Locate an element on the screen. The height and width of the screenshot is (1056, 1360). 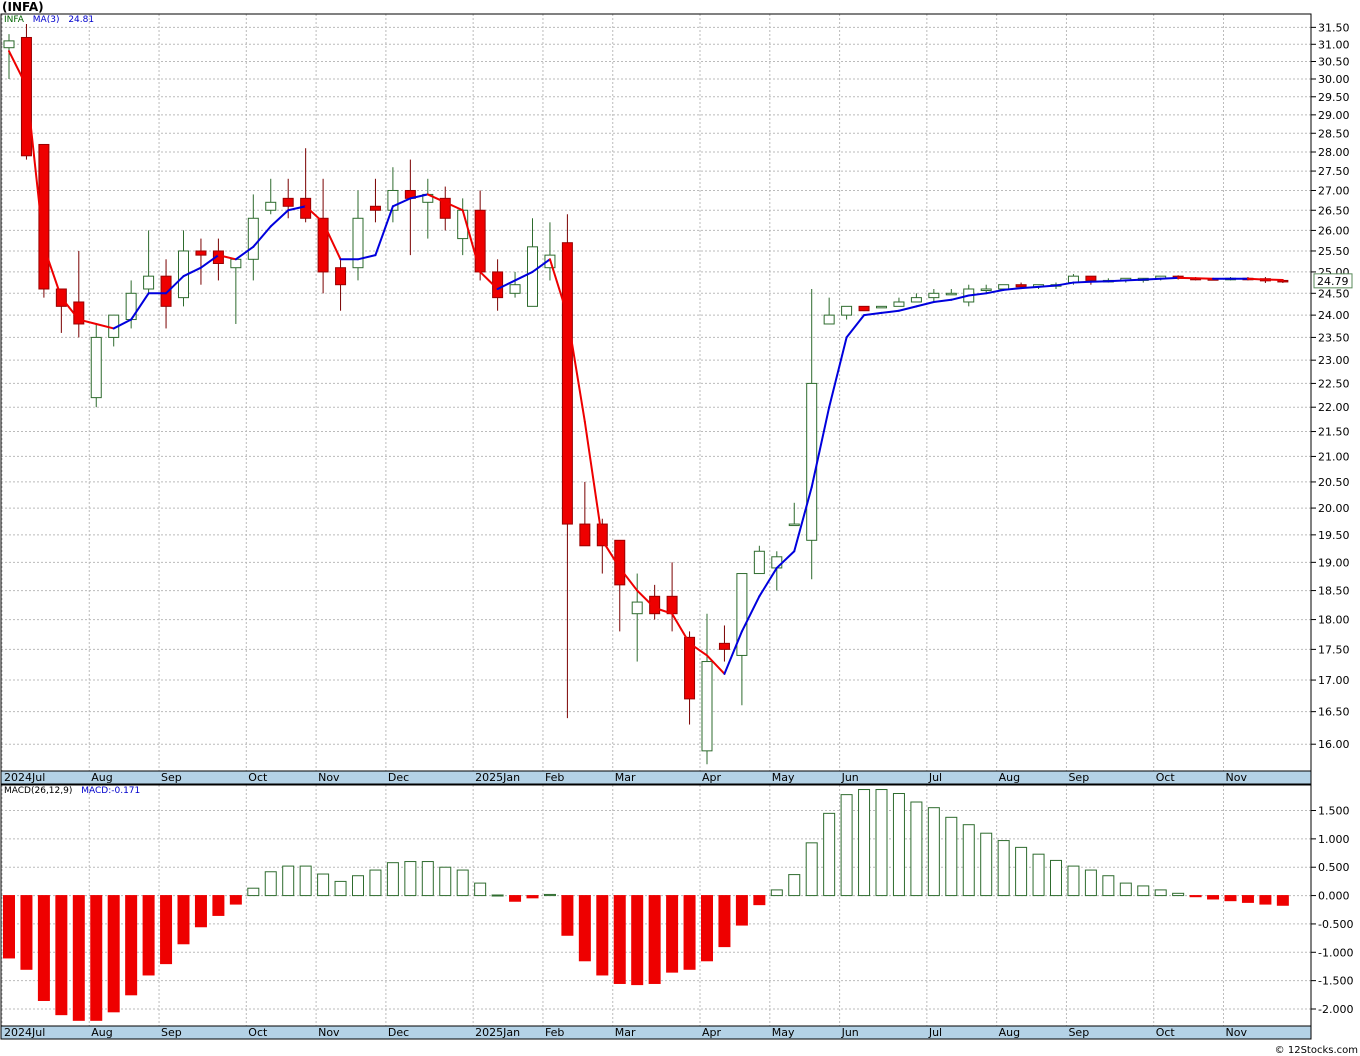
macd-tick-label: -2.000 is located at coordinates (1335, 1009).